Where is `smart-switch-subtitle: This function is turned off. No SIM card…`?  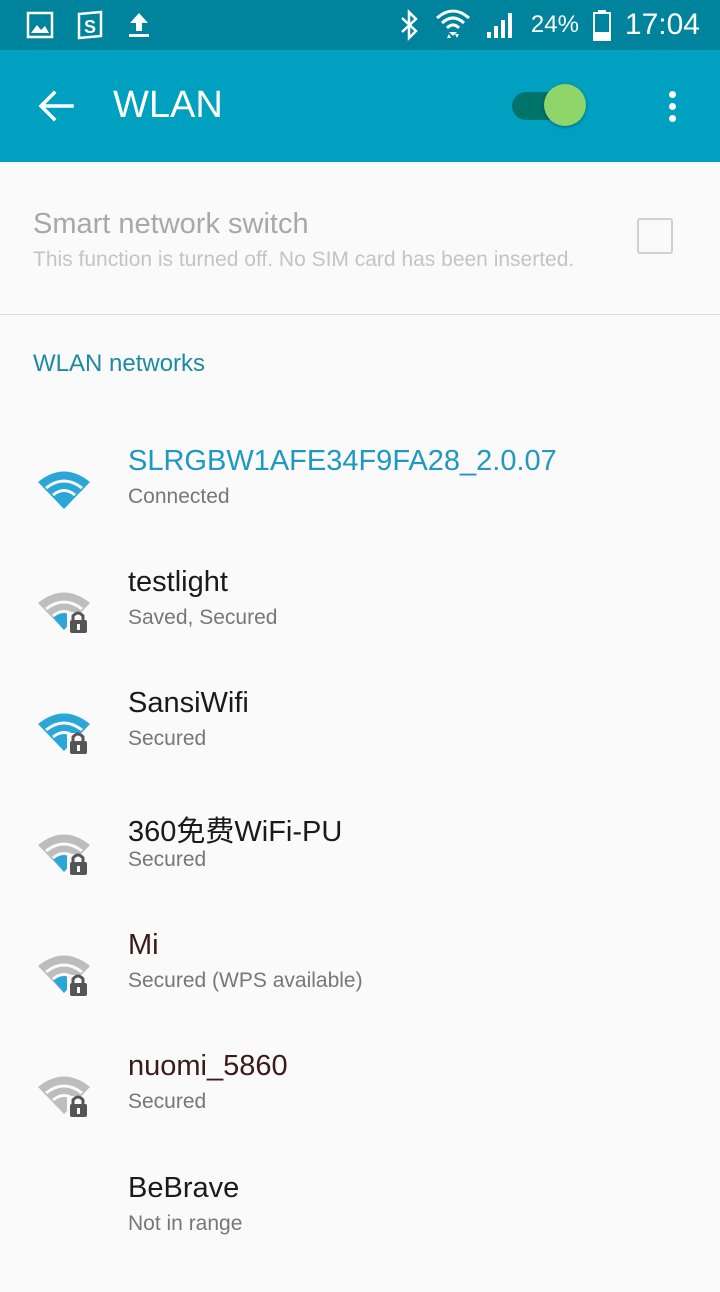
smart-switch-subtitle: This function is turned off. No SIM card… is located at coordinates (304, 259).